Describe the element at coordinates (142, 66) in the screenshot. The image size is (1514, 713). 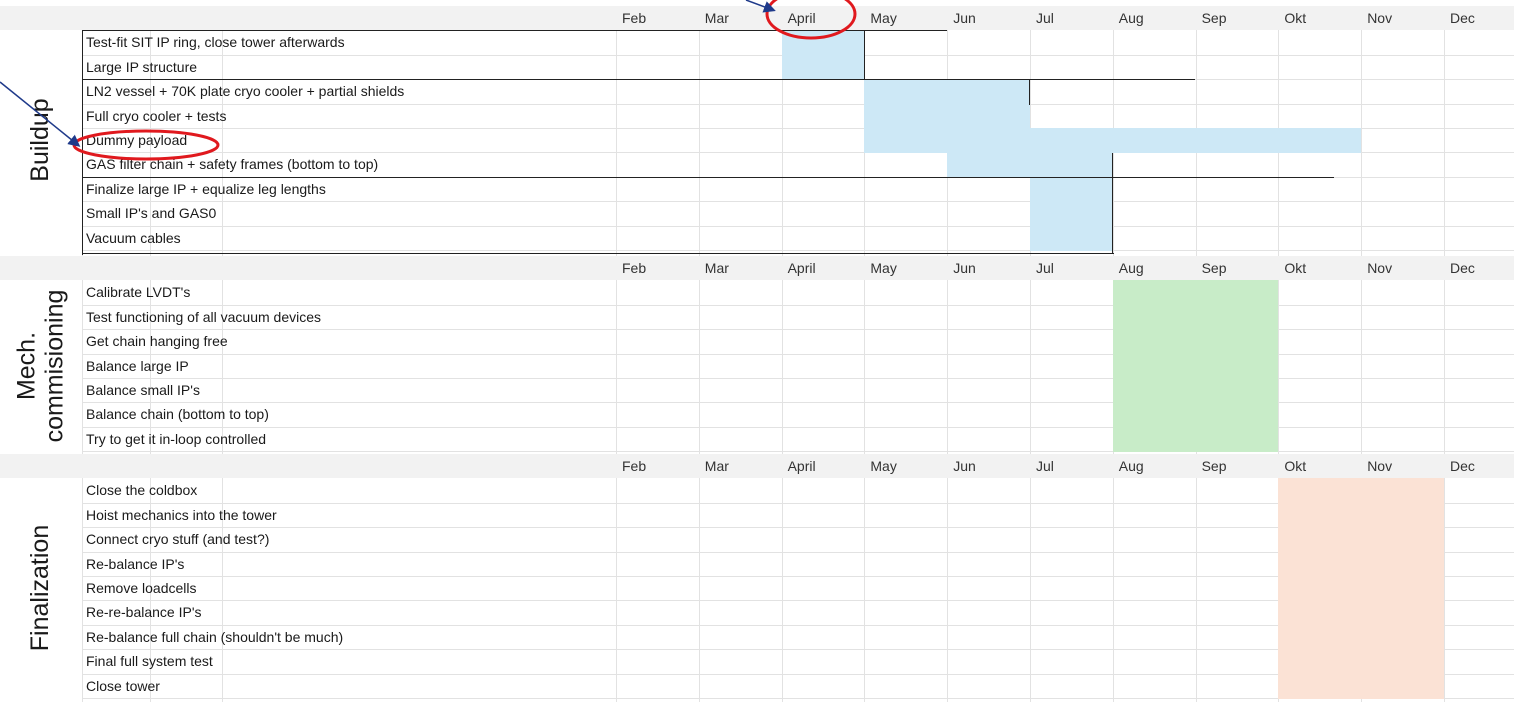
I see `task-label: Large IP structure` at that location.